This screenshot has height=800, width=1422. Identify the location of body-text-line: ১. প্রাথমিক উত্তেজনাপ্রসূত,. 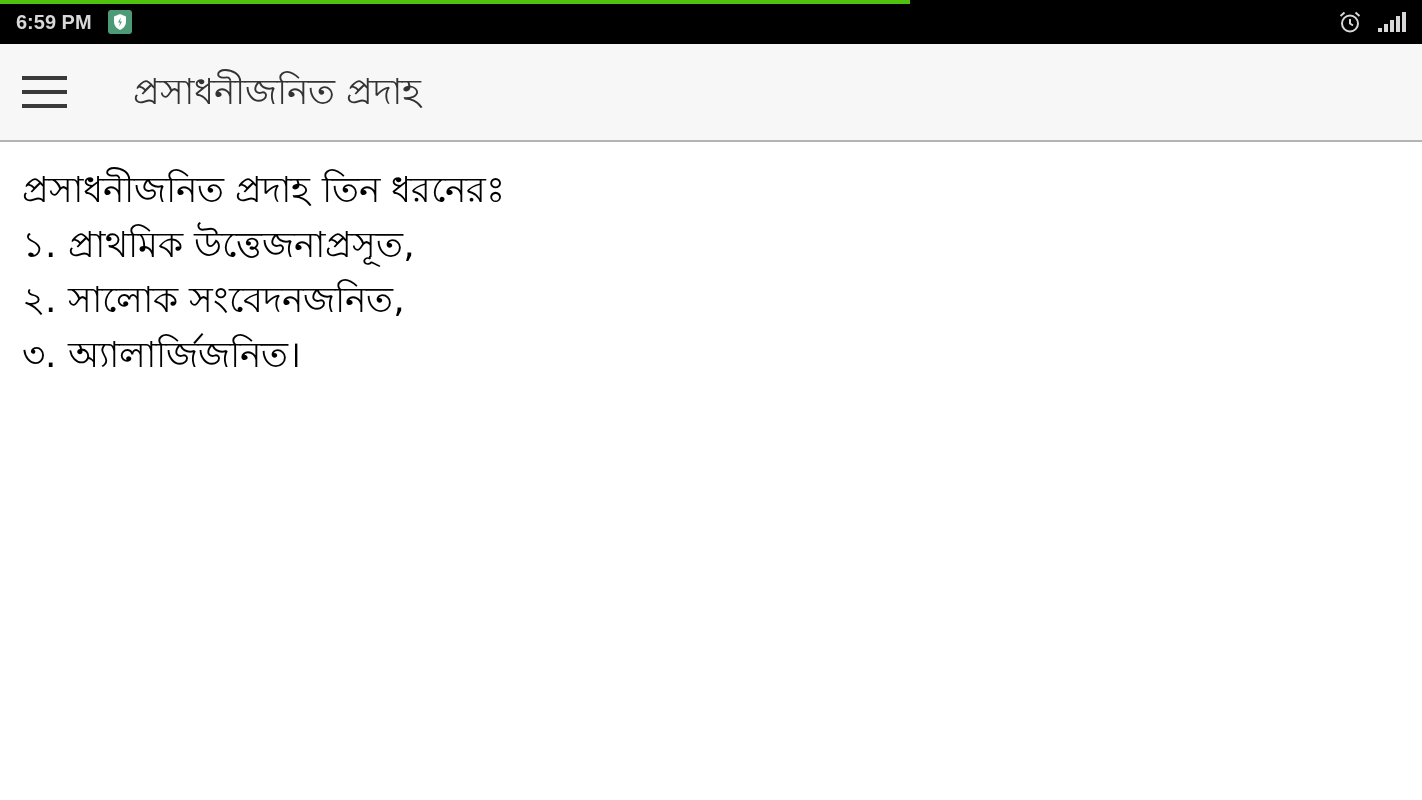
(218, 245).